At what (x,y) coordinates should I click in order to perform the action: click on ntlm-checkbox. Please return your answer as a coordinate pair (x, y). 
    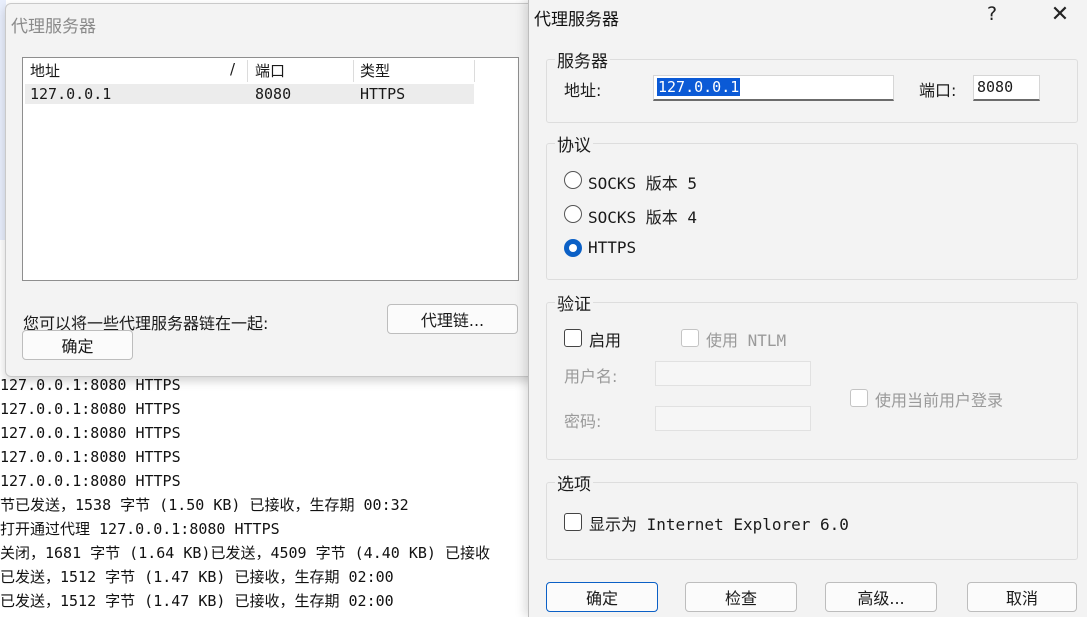
    Looking at the image, I should click on (690, 338).